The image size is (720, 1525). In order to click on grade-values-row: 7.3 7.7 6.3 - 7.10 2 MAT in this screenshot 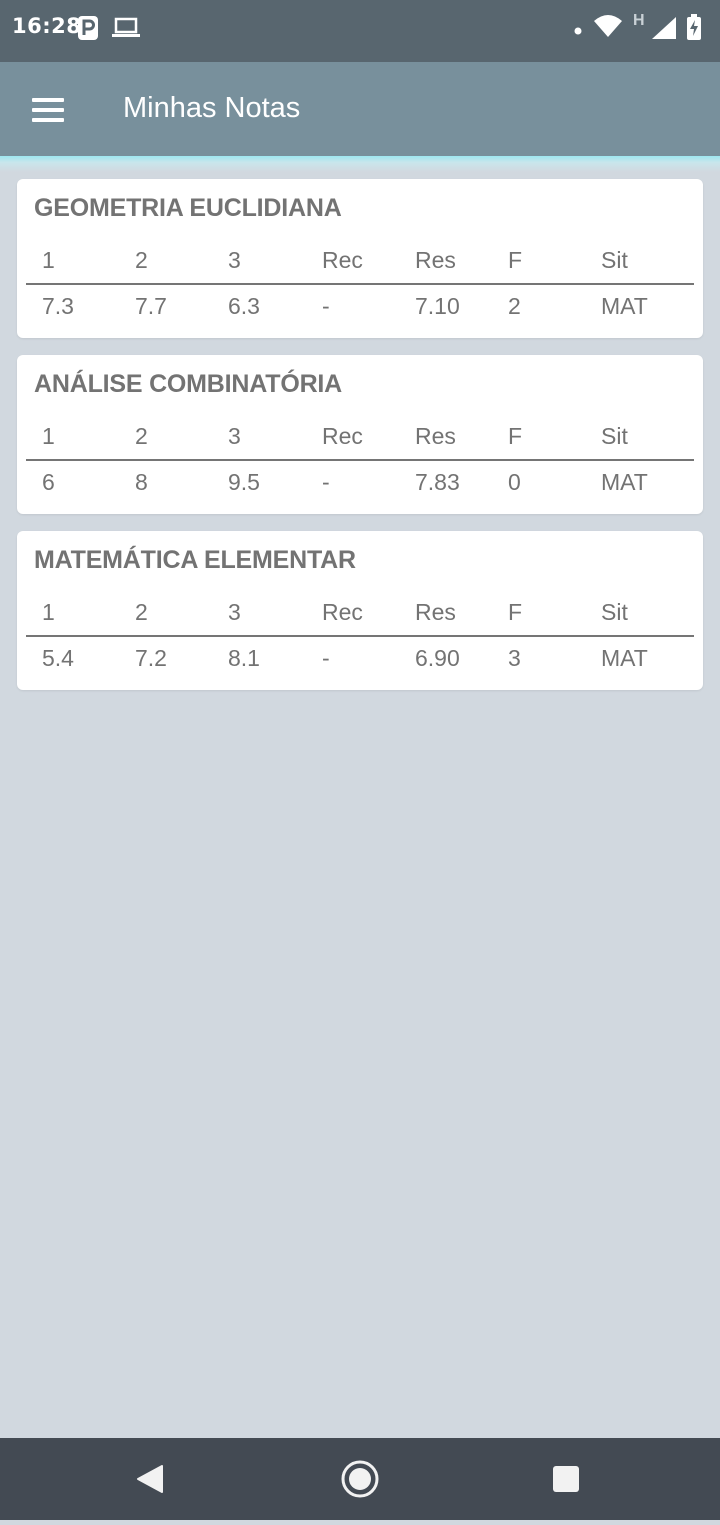, I will do `click(360, 313)`.